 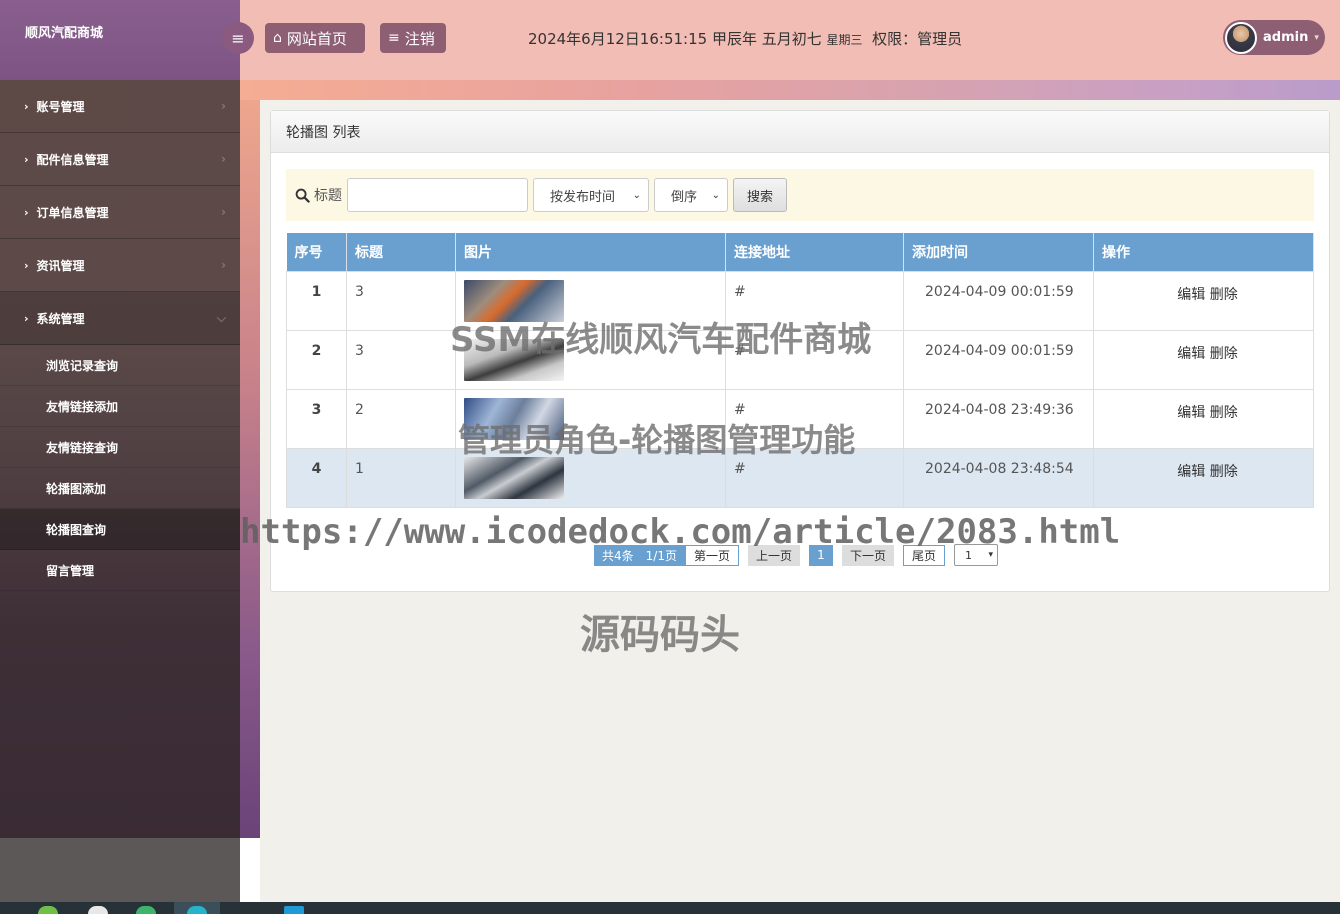 I want to click on table-row: 4 1 # 2024-04-08 23:48:54 编辑 删除, so click(x=800, y=477).